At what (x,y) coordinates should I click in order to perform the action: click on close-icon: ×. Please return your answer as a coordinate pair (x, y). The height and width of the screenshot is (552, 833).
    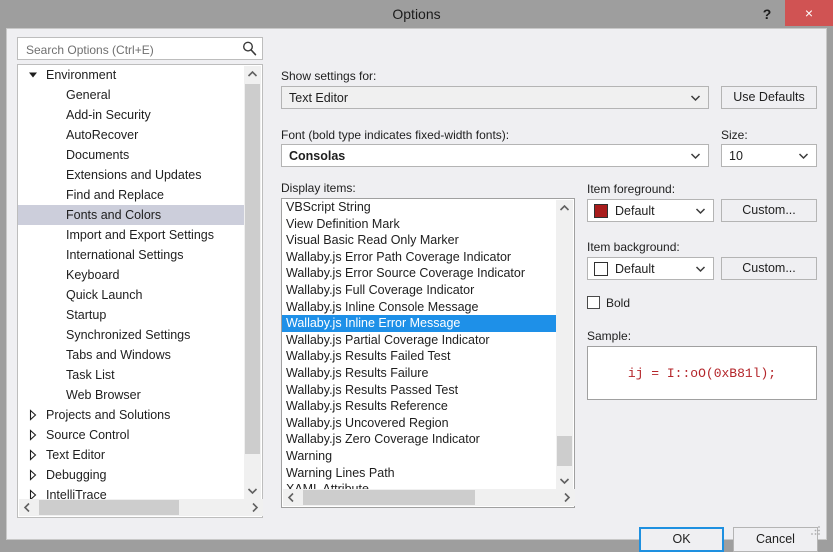
    Looking at the image, I should click on (809, 13).